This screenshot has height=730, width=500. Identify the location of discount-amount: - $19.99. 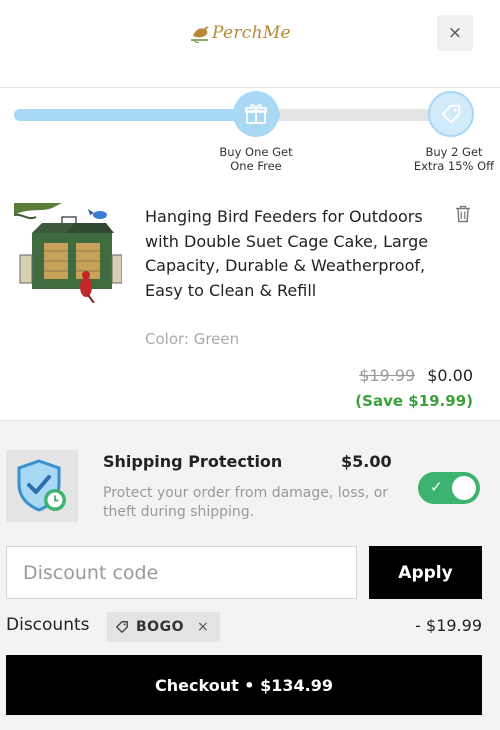
(448, 625).